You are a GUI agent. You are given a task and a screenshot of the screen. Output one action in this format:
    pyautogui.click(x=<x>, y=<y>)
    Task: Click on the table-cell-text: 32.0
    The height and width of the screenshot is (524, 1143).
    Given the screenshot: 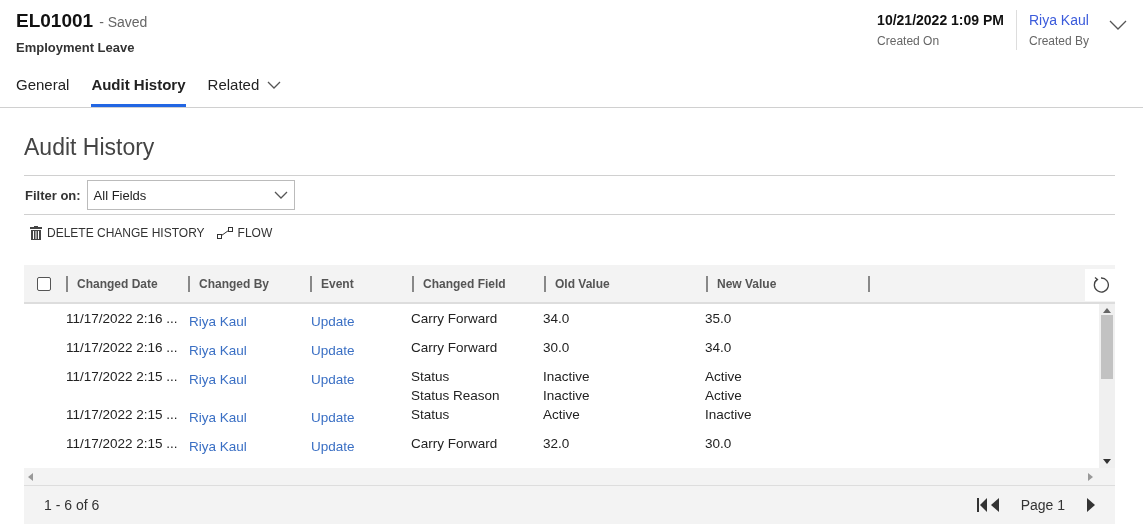 What is the action you would take?
    pyautogui.click(x=557, y=444)
    